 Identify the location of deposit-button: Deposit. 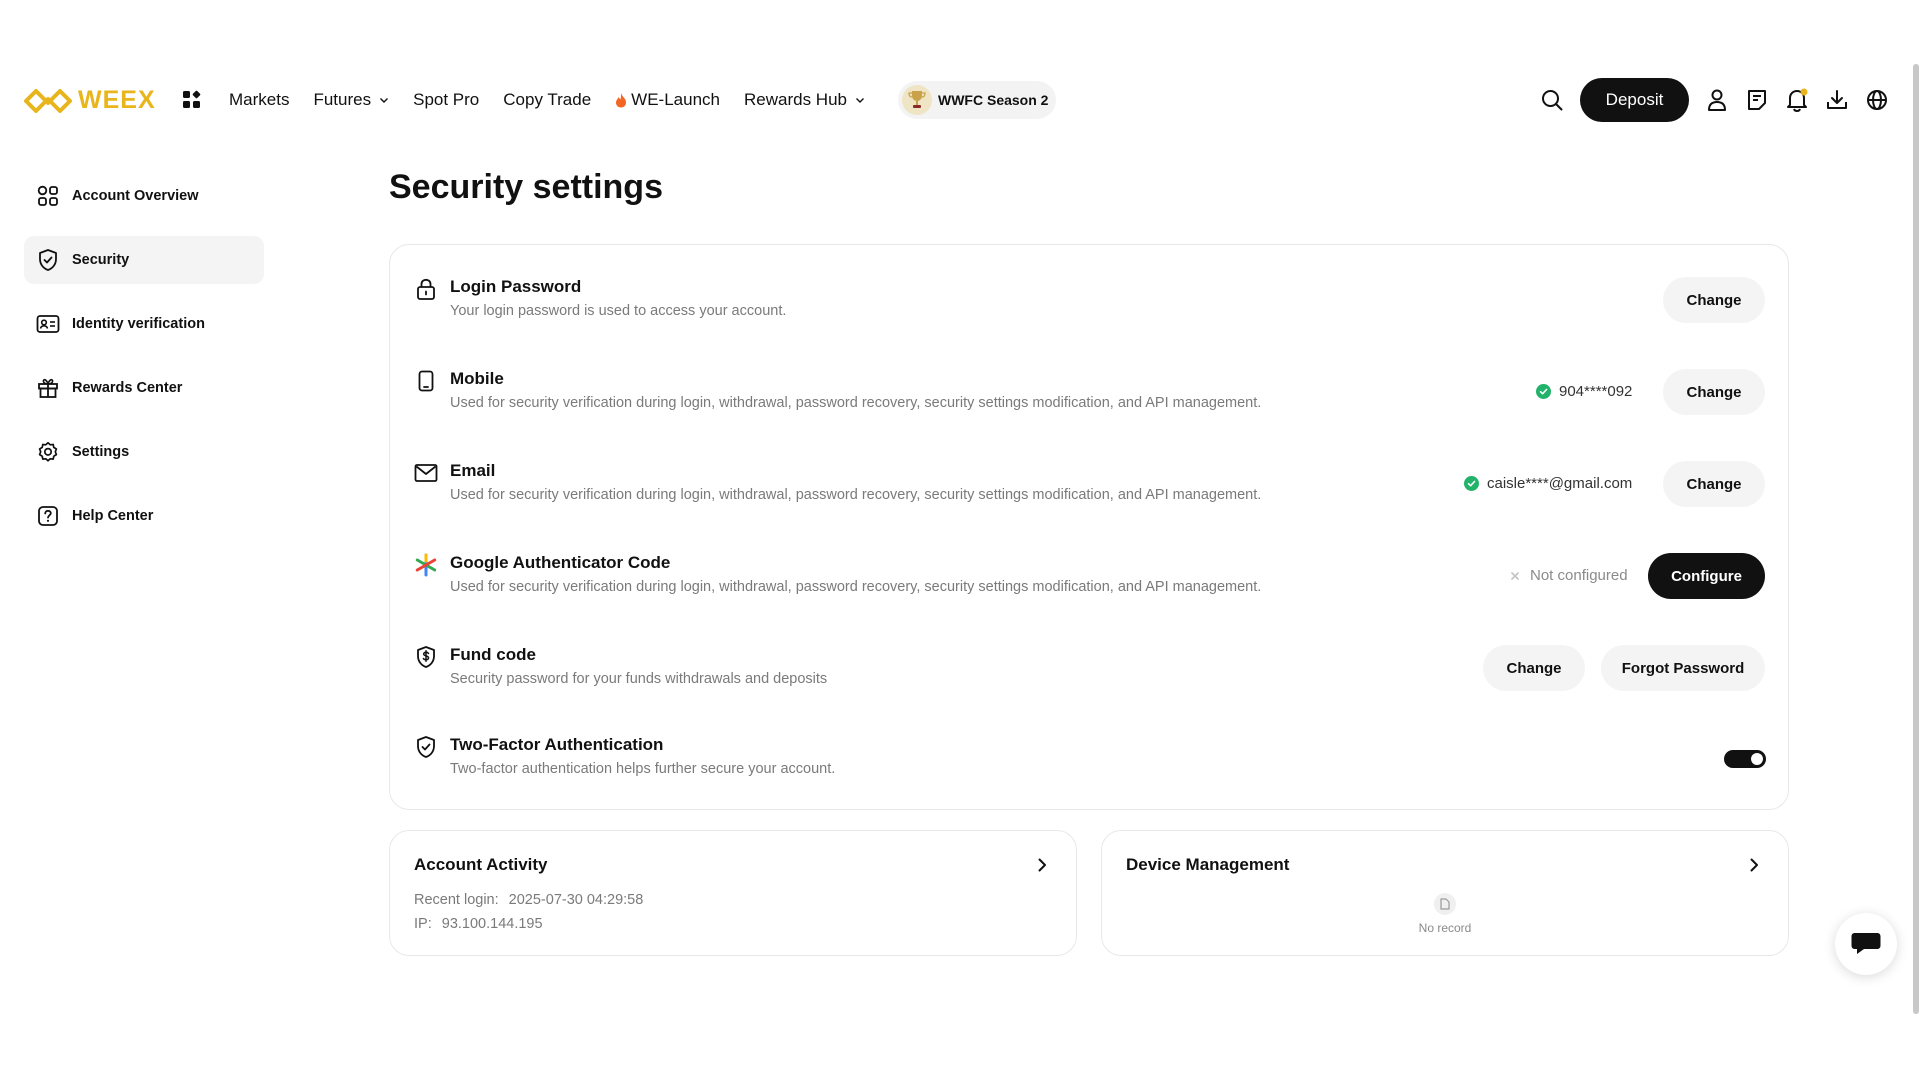
(1634, 100).